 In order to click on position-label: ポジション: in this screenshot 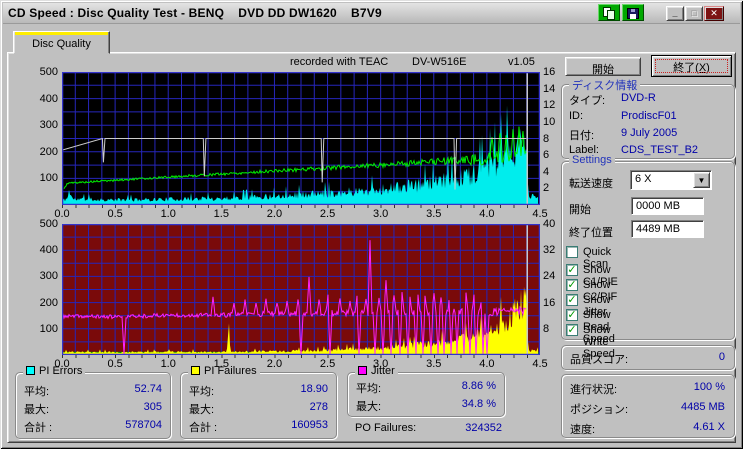, I will do `click(599, 410)`.